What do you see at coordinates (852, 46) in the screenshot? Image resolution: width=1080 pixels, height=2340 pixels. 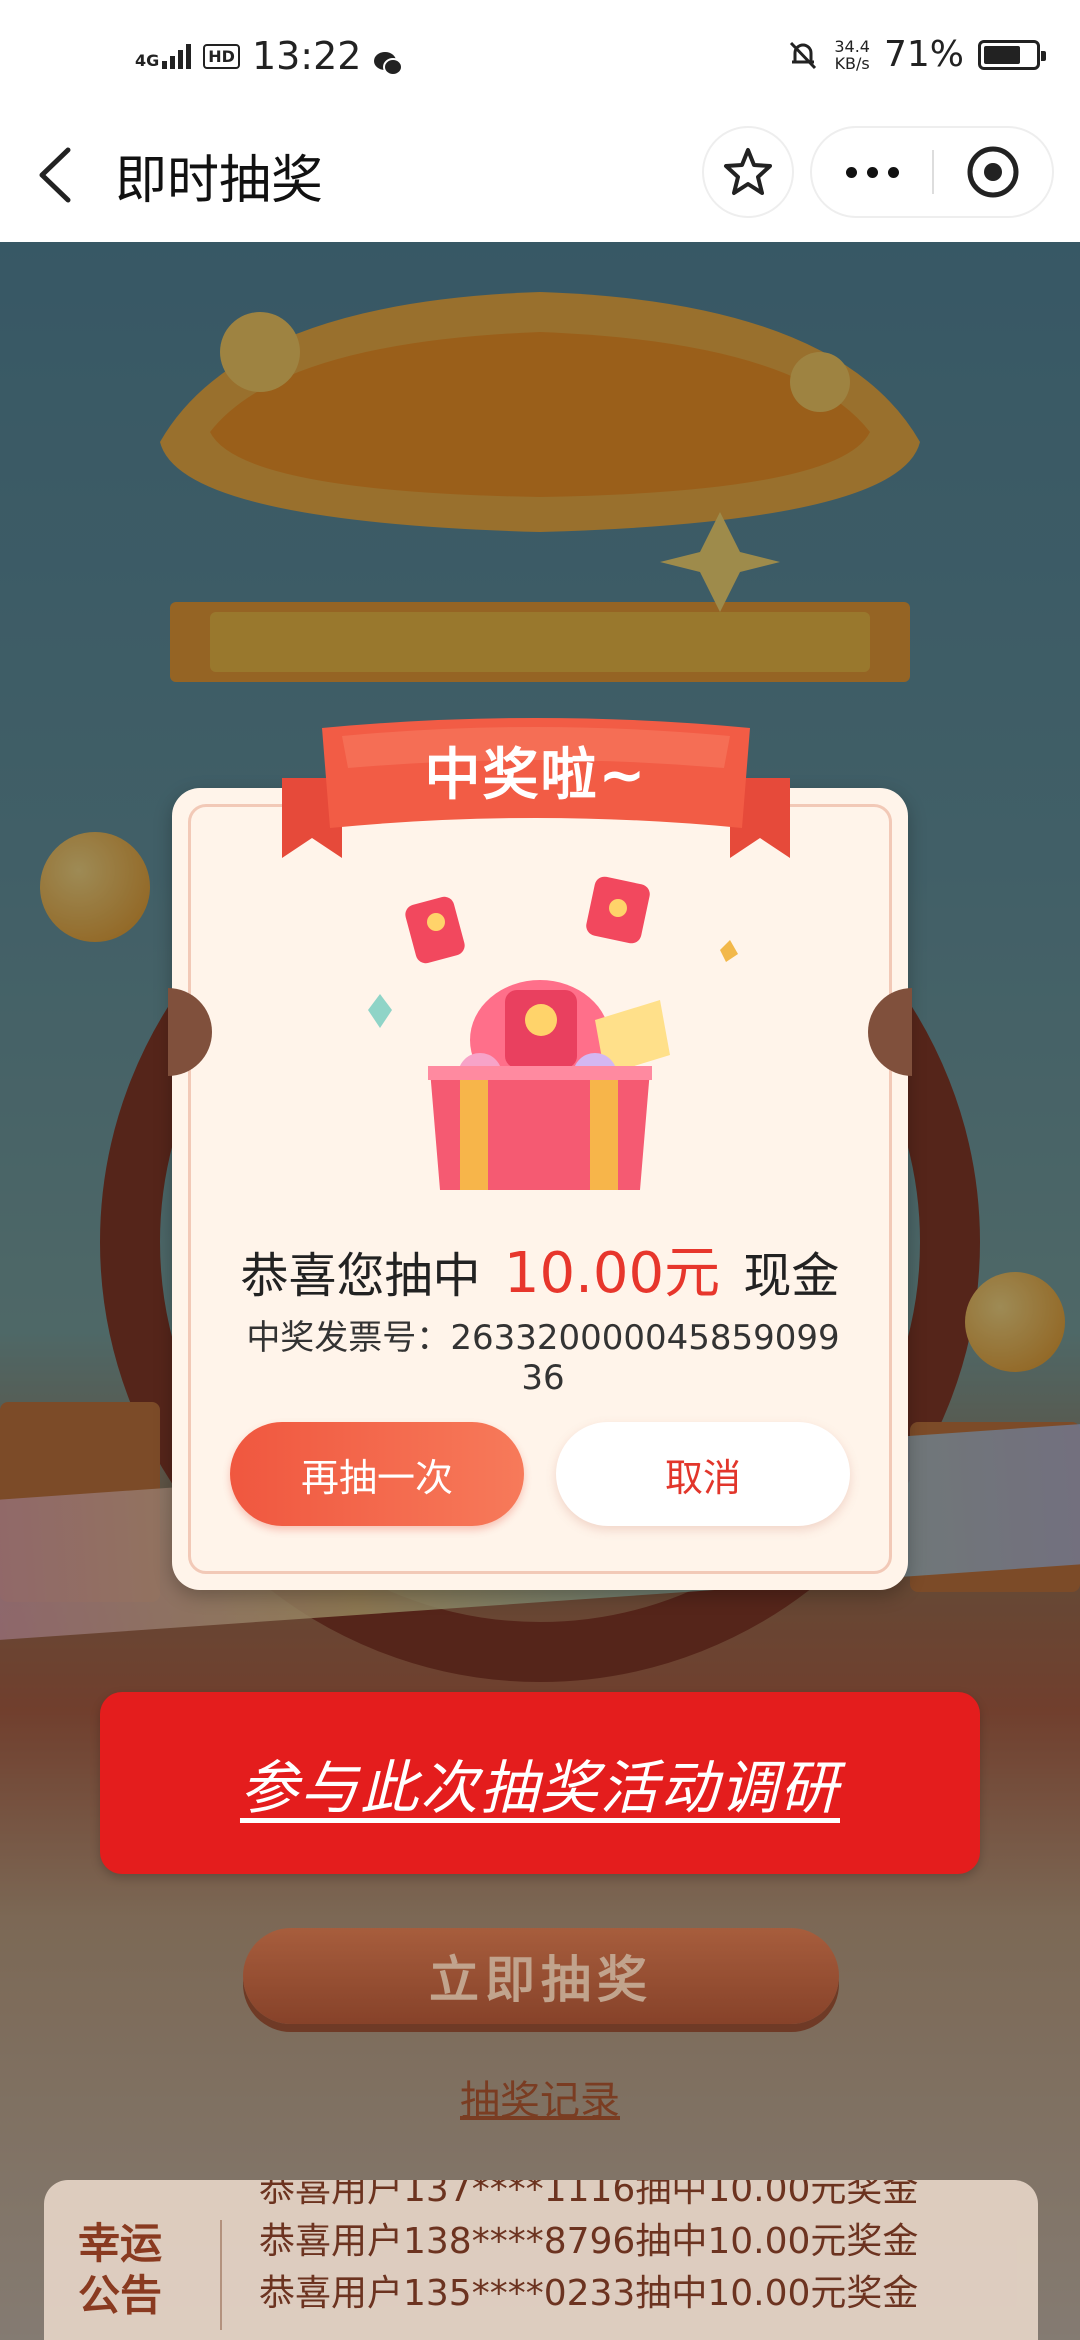 I see `speed-value: 34.4` at bounding box center [852, 46].